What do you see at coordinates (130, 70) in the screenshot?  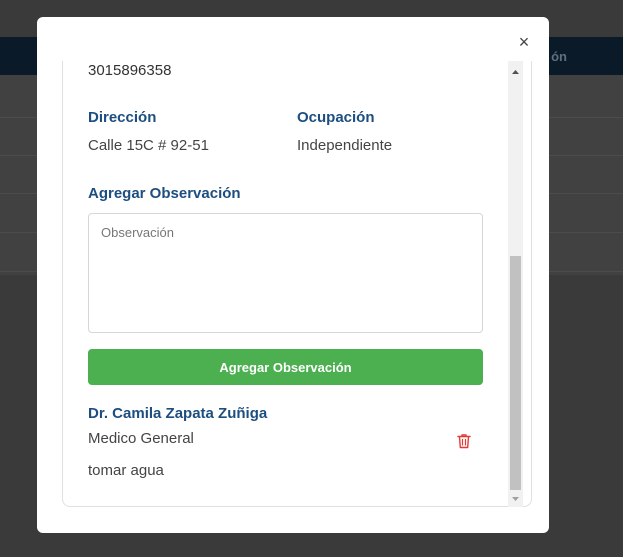 I see `phone-value: 3015896358` at bounding box center [130, 70].